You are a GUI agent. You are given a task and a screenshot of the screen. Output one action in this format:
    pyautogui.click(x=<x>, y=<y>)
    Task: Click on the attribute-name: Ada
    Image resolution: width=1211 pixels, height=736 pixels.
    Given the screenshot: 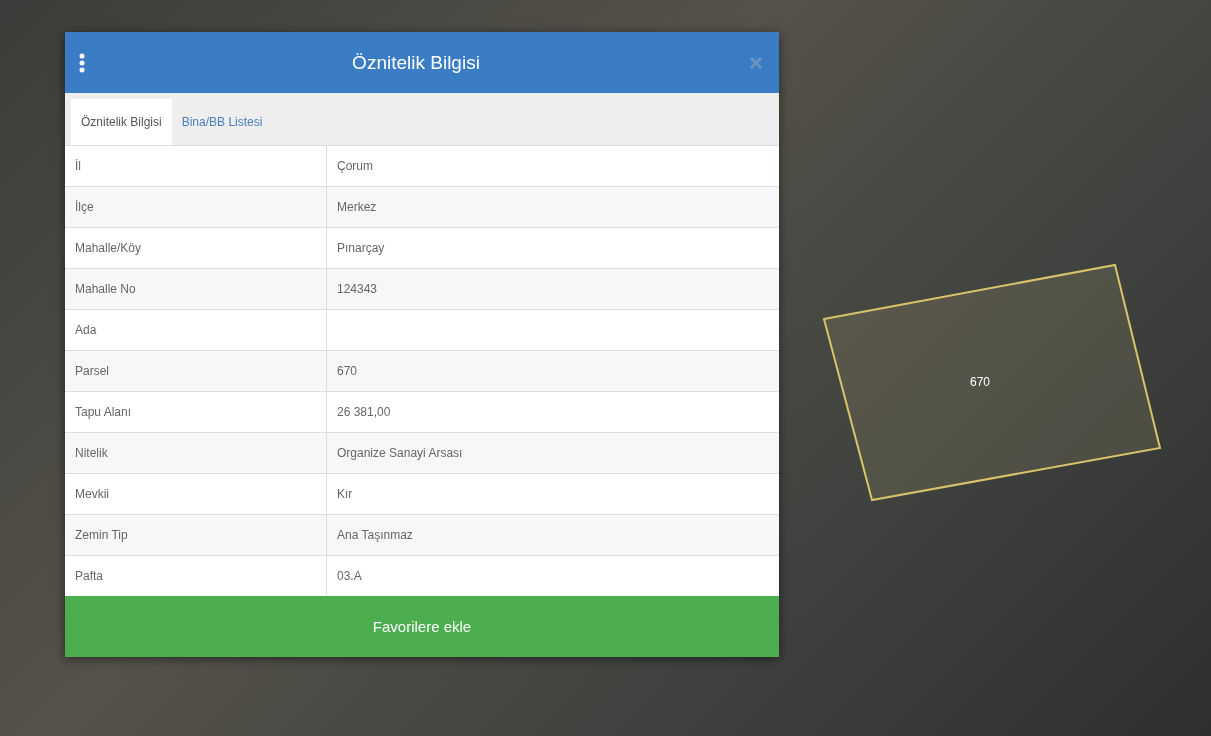 What is the action you would take?
    pyautogui.click(x=86, y=330)
    